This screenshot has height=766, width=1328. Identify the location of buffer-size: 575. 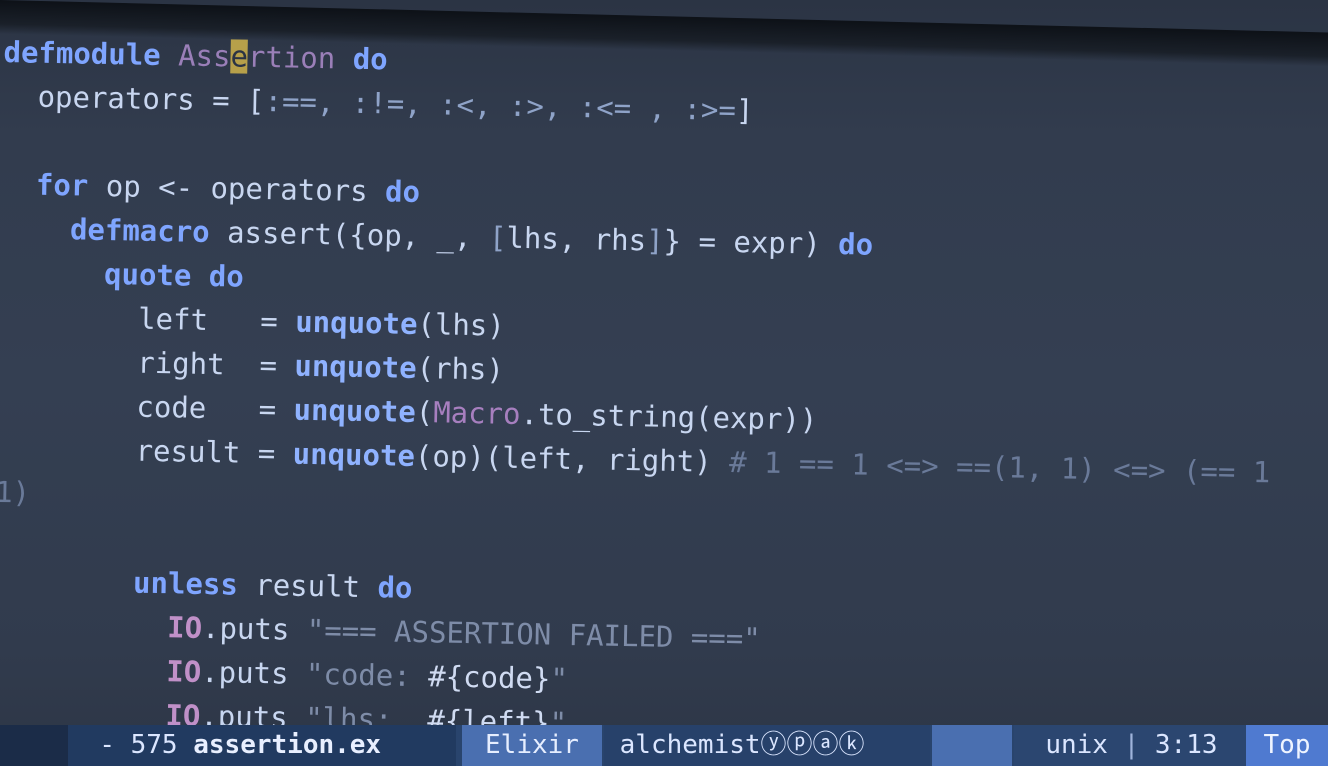
(154, 745).